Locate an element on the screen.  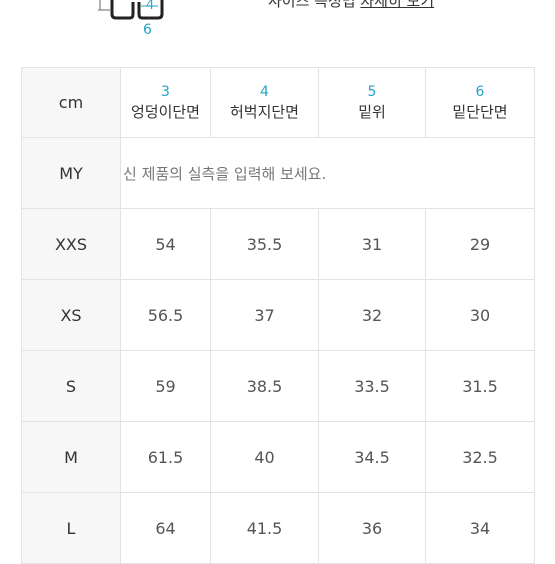
column-header: 6 밑단단면 is located at coordinates (480, 102).